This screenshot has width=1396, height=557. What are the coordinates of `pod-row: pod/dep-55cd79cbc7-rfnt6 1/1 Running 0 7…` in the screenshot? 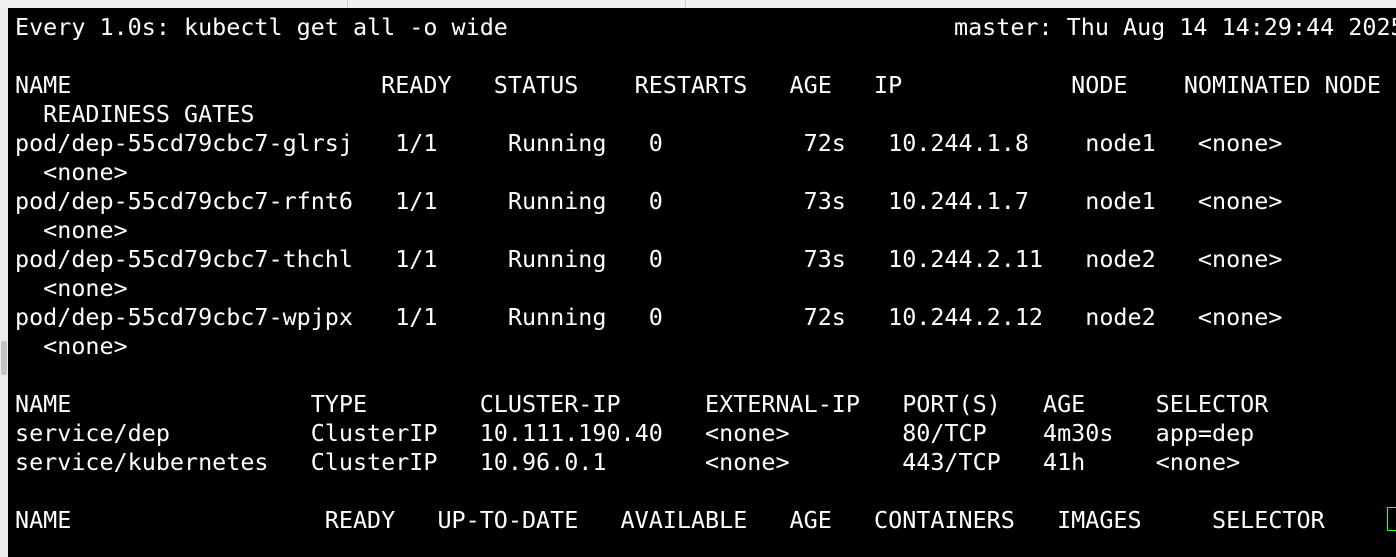 It's located at (649, 201).